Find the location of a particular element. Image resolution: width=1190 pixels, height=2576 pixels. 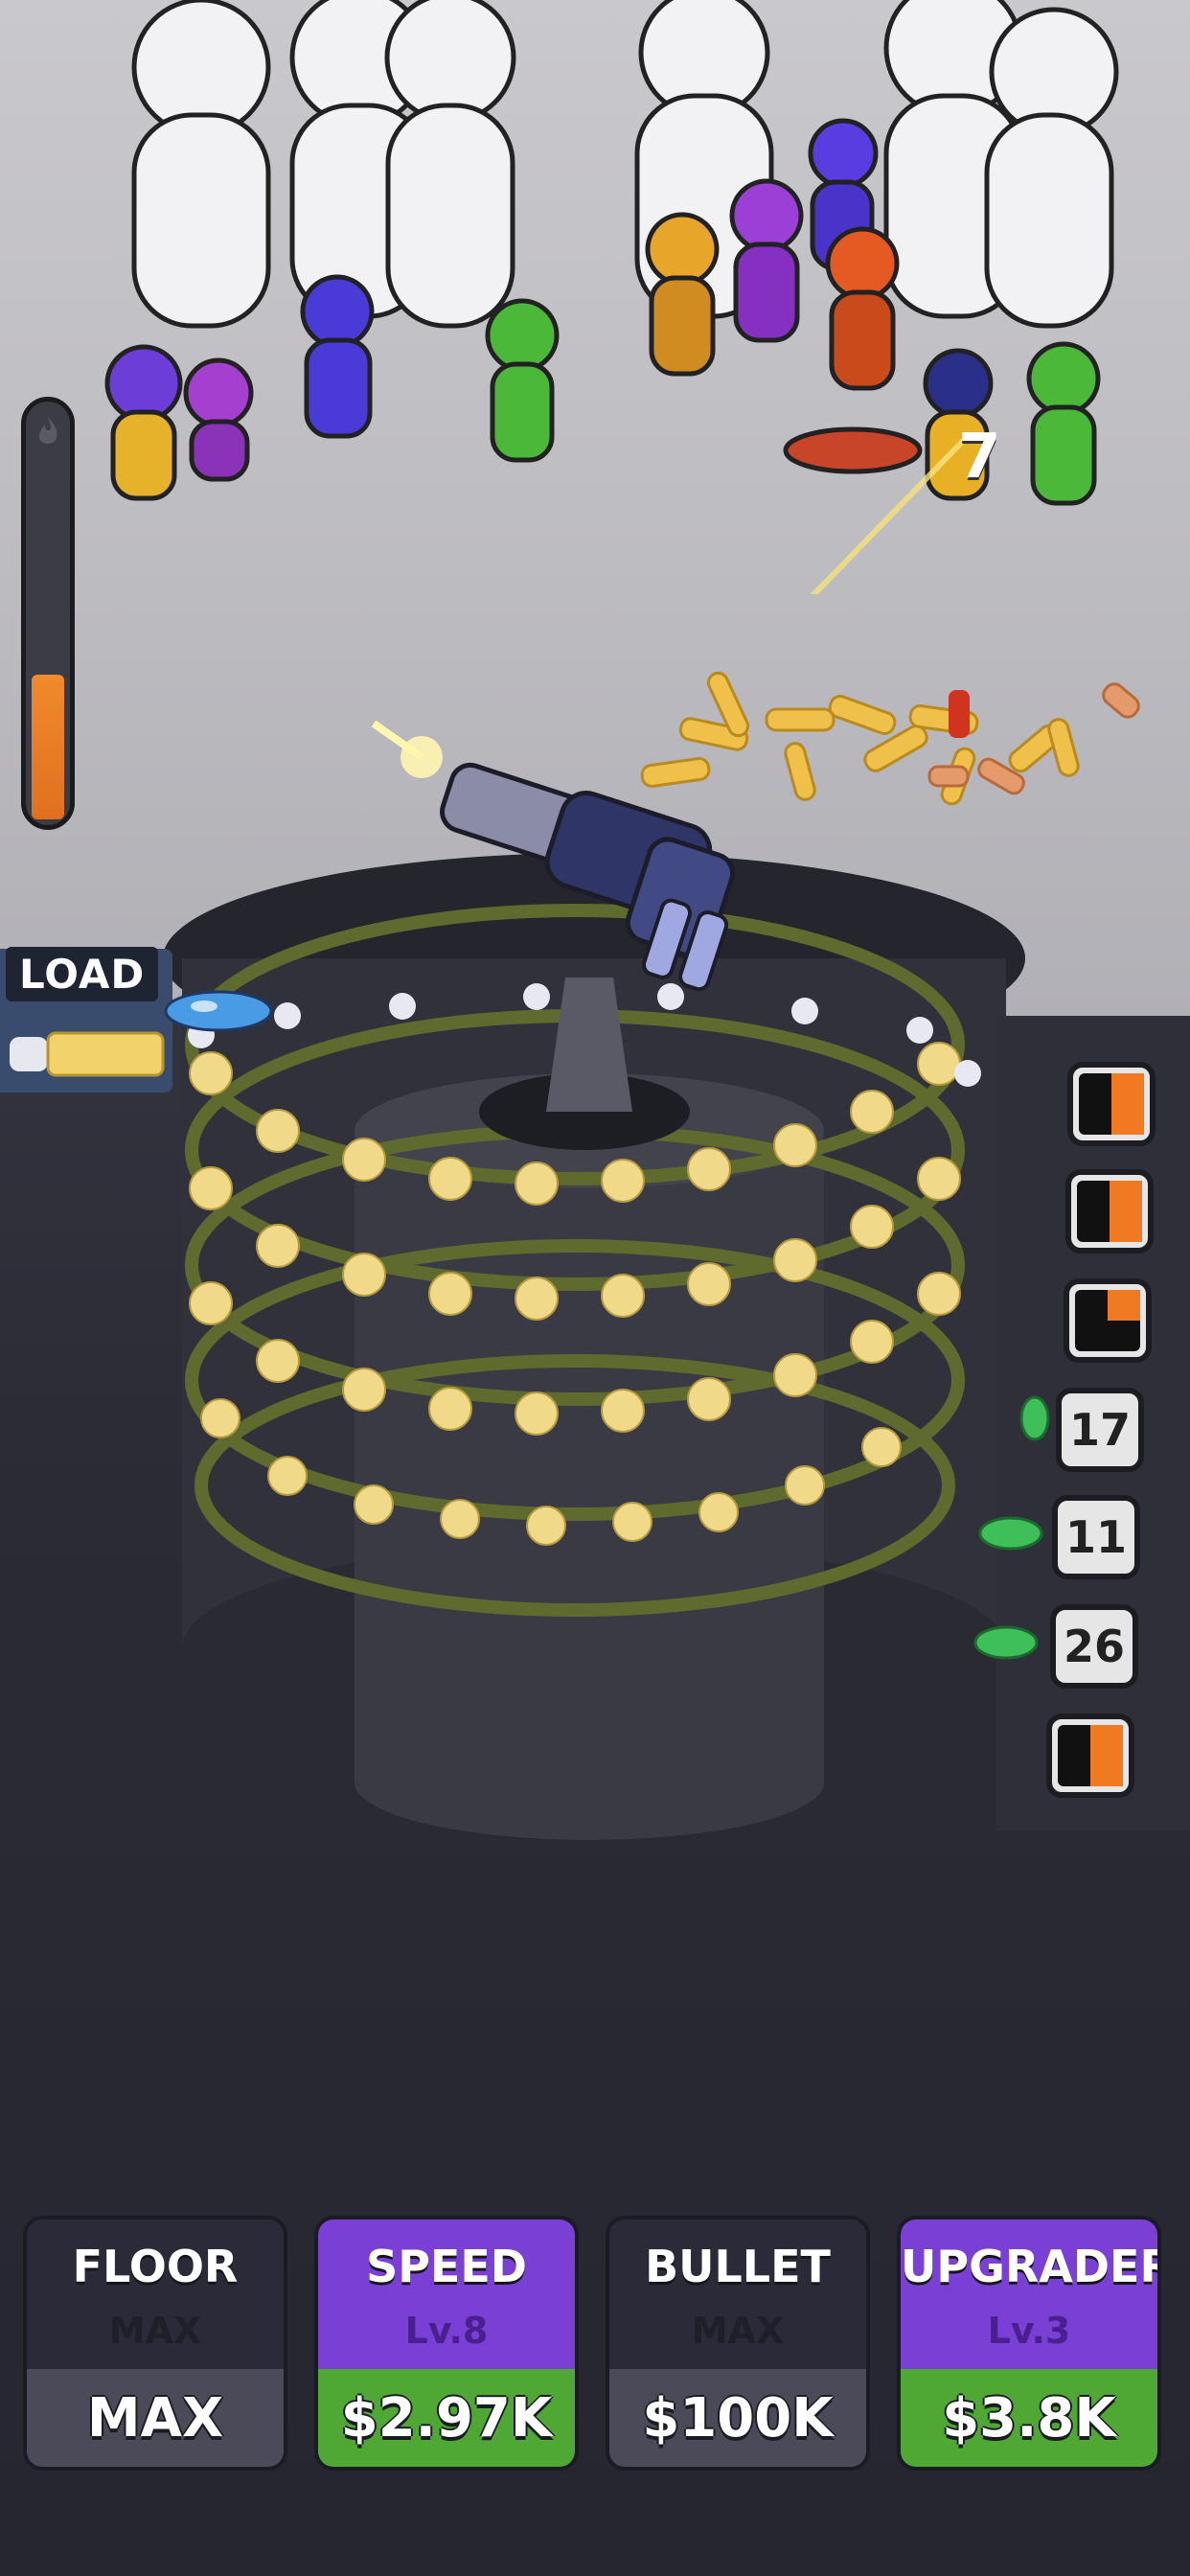

upgrade-title: FLOOR is located at coordinates (155, 2266).